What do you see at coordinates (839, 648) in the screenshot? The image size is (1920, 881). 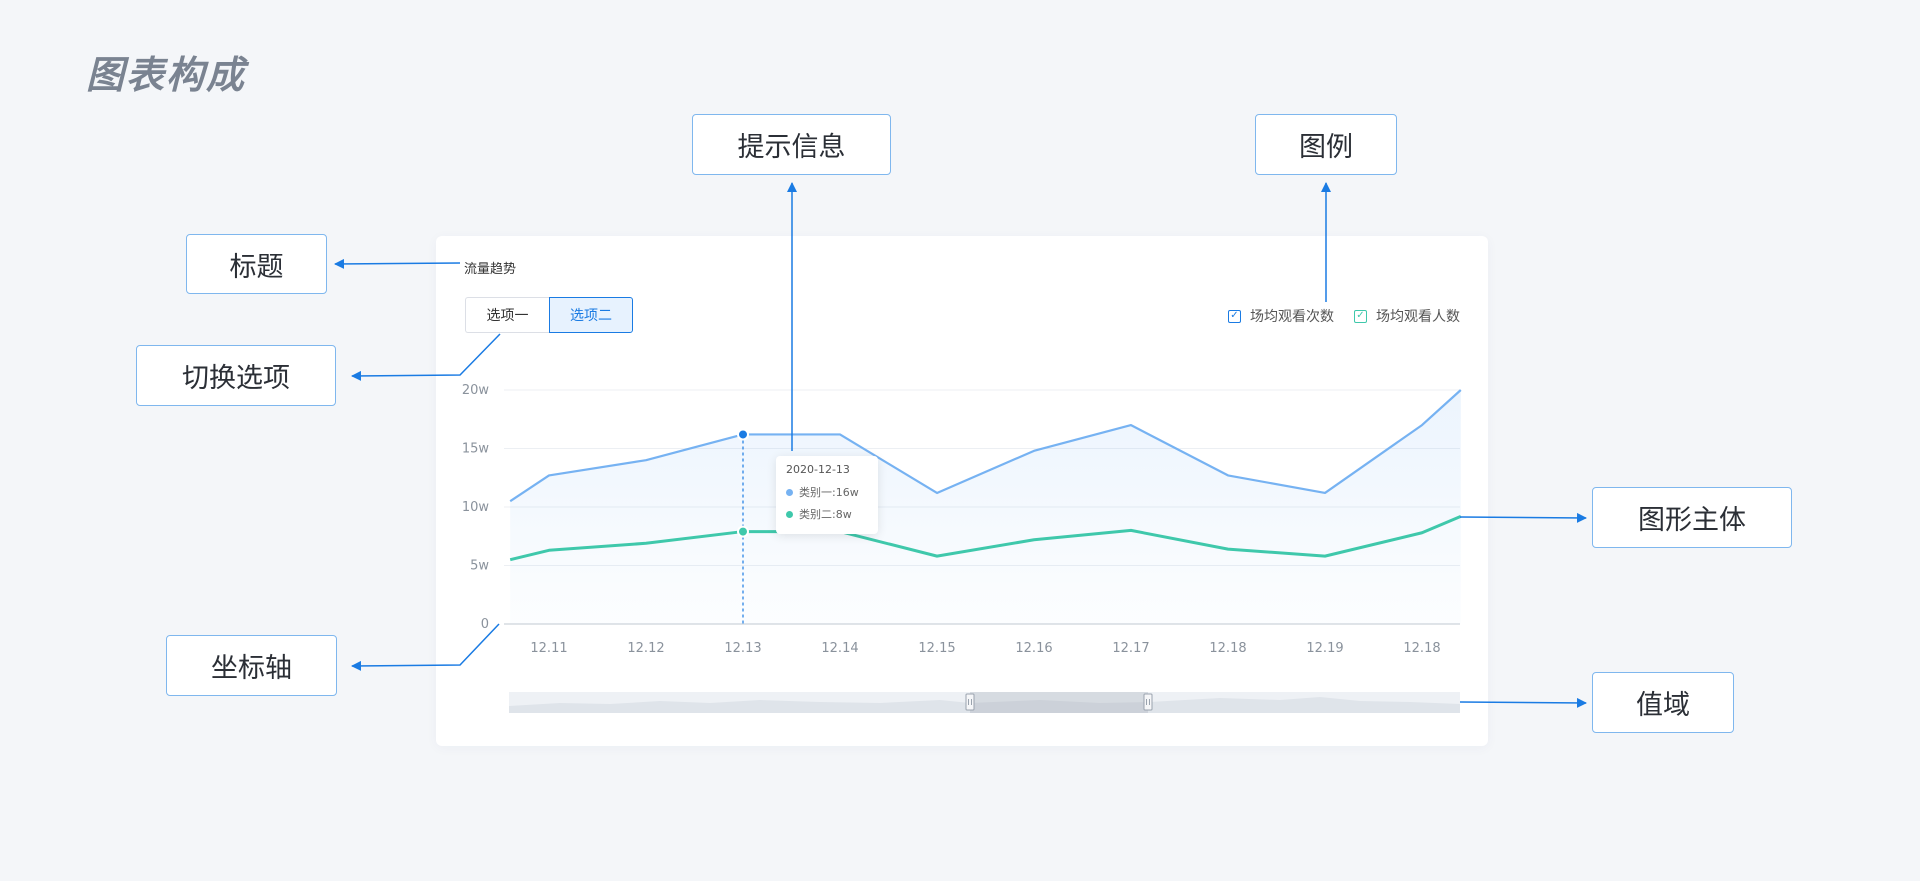 I see `x-tick-label: 12.14` at bounding box center [839, 648].